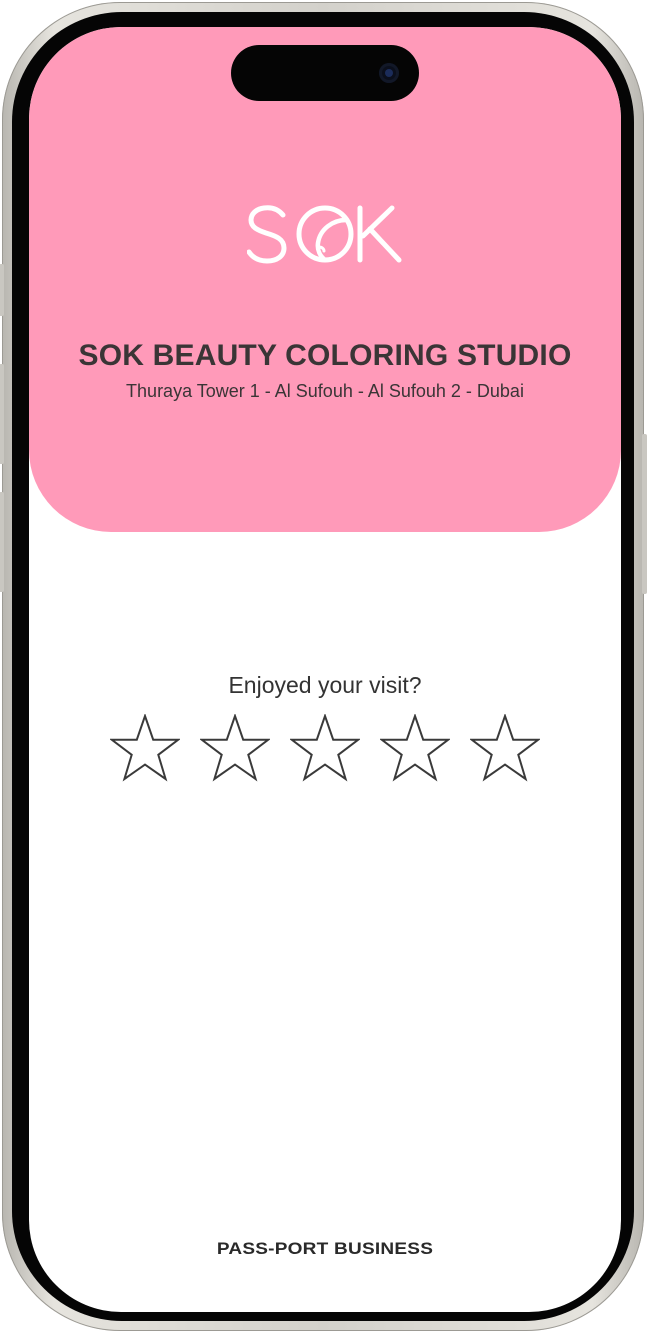 Image resolution: width=650 pixels, height=1335 pixels. I want to click on sok-logo, so click(324, 236).